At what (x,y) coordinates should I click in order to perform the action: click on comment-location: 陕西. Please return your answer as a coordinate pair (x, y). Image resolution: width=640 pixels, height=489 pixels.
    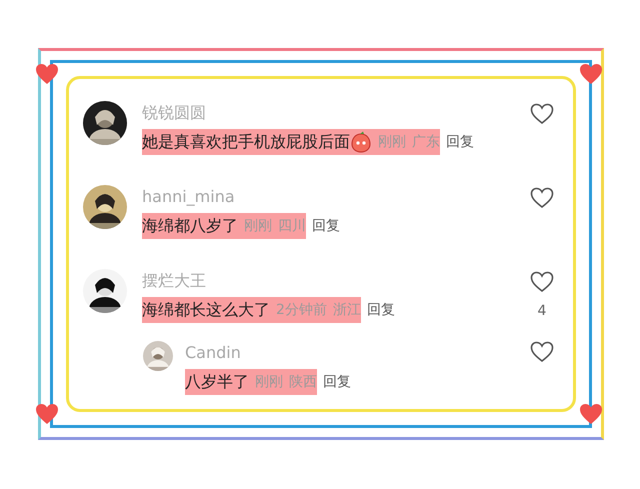
    Looking at the image, I should click on (303, 382).